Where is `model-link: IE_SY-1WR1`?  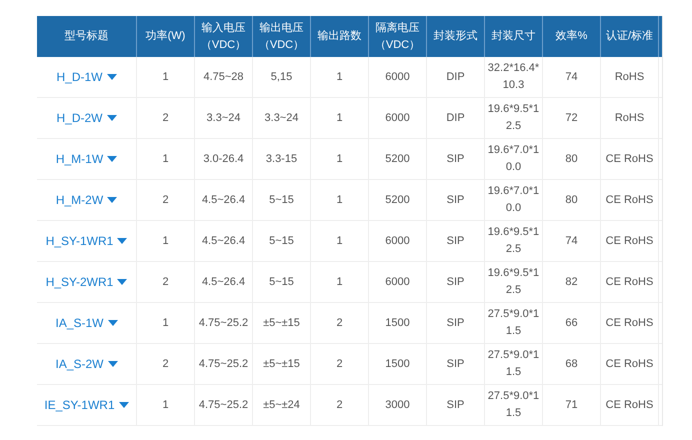
model-link: IE_SY-1WR1 is located at coordinates (86, 405).